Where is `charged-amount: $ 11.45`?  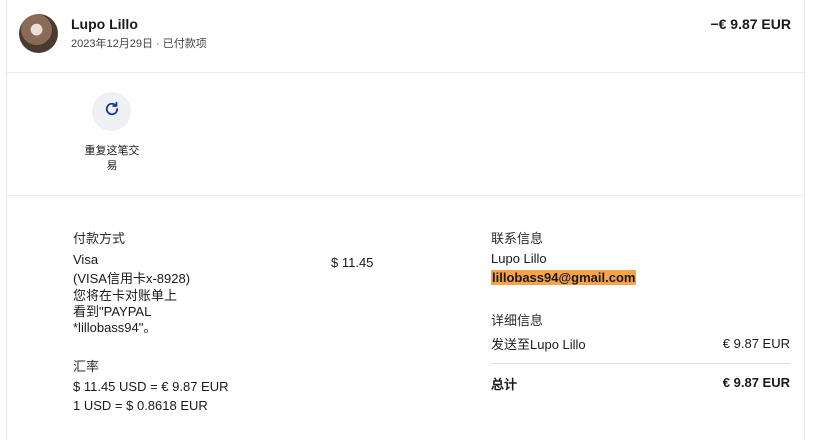
charged-amount: $ 11.45 is located at coordinates (352, 262).